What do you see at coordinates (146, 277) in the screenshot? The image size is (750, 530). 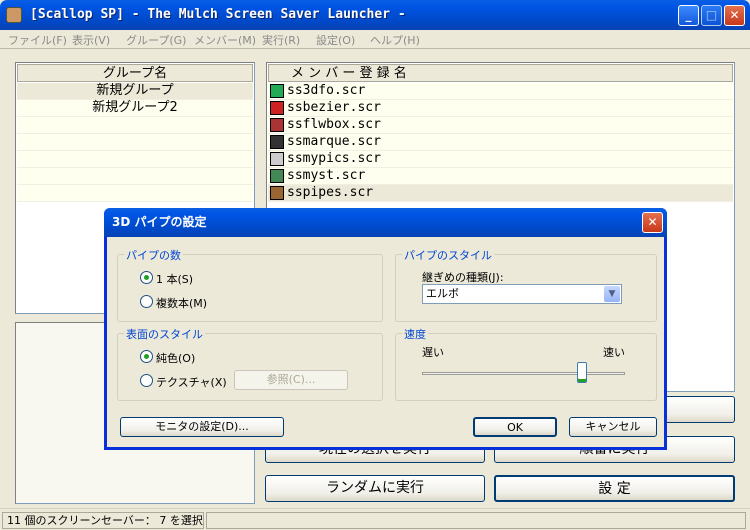 I see `single-pipe-radio` at bounding box center [146, 277].